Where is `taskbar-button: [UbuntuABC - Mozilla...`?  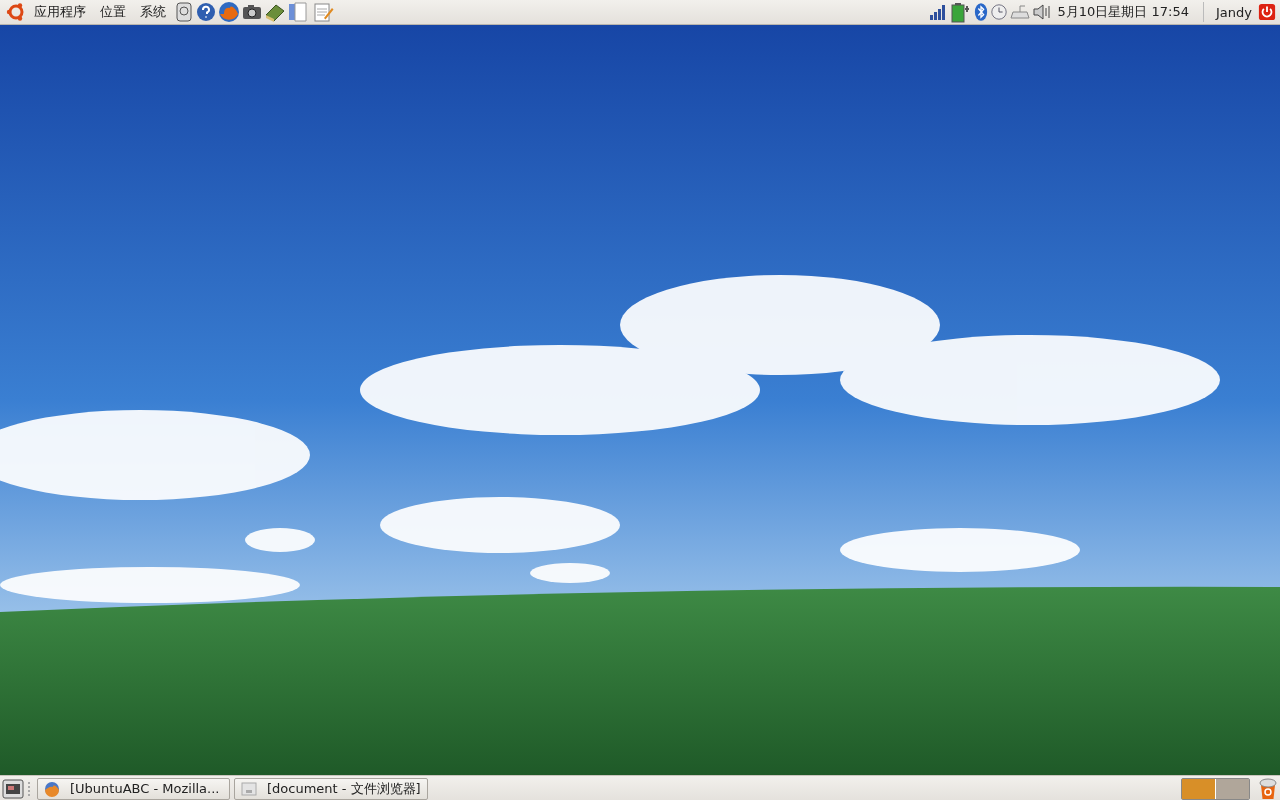 taskbar-button: [UbuntuABC - Mozilla... is located at coordinates (133, 788).